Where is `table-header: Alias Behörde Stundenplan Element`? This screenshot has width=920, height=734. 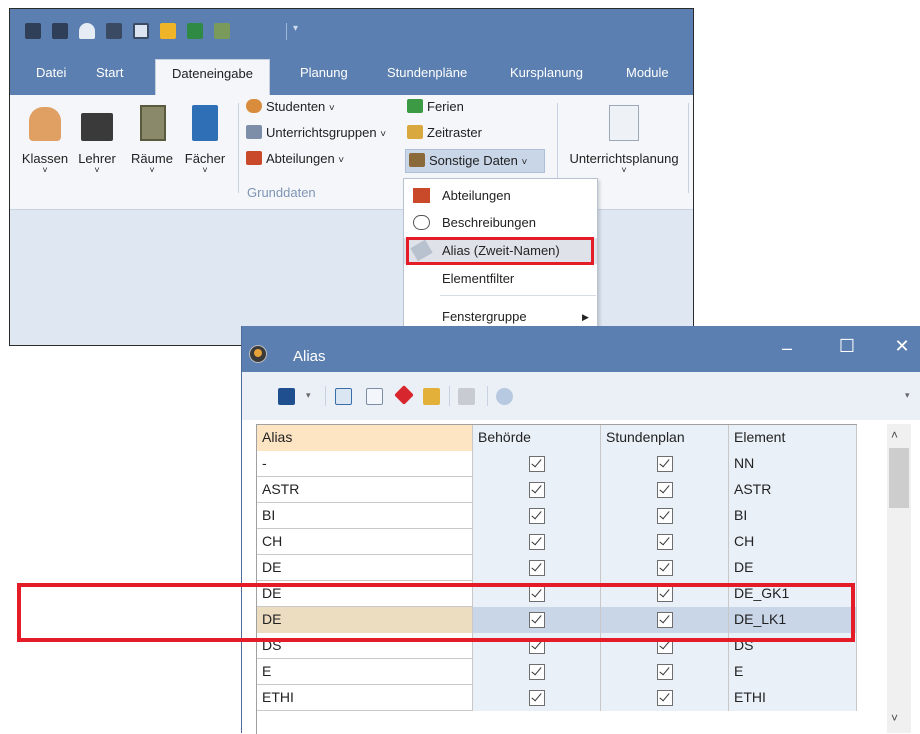 table-header: Alias Behörde Stundenplan Element is located at coordinates (557, 438).